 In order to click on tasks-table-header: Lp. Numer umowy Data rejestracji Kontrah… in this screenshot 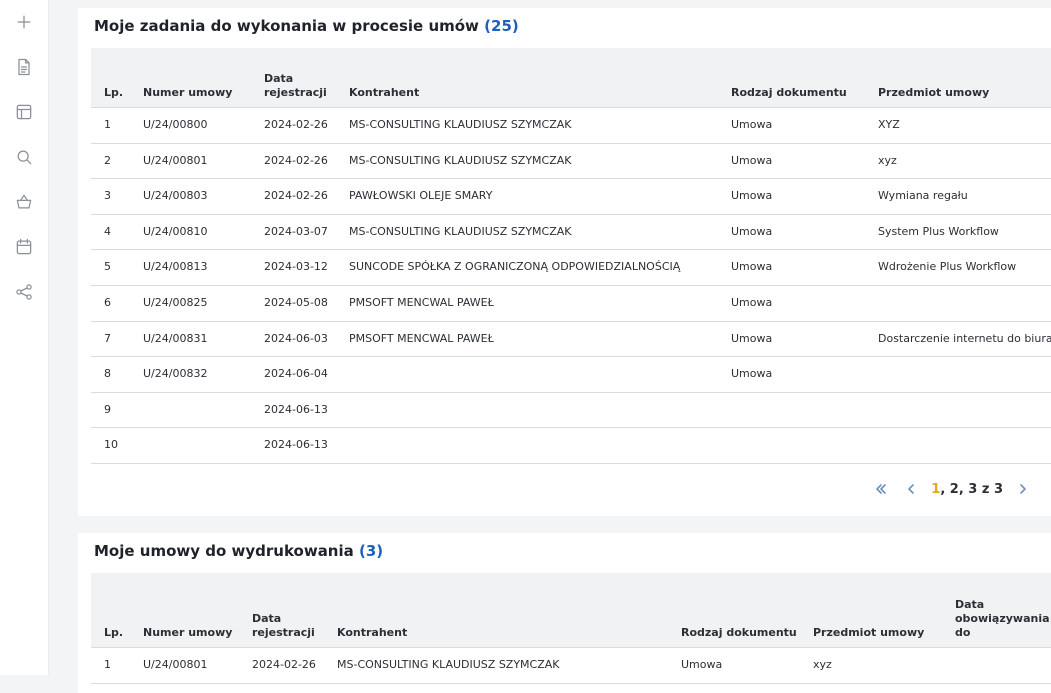, I will do `click(571, 78)`.